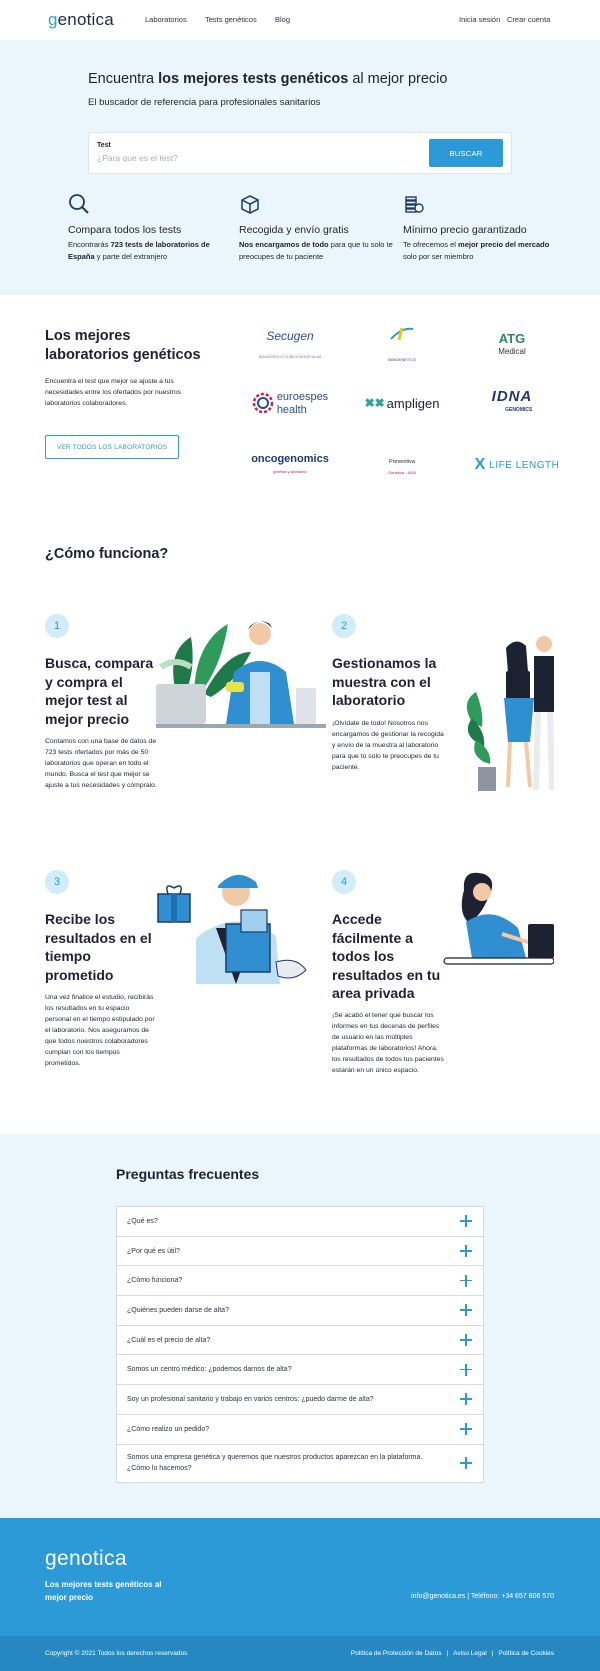 This screenshot has height=1671, width=600. I want to click on step-number: 1, so click(57, 626).